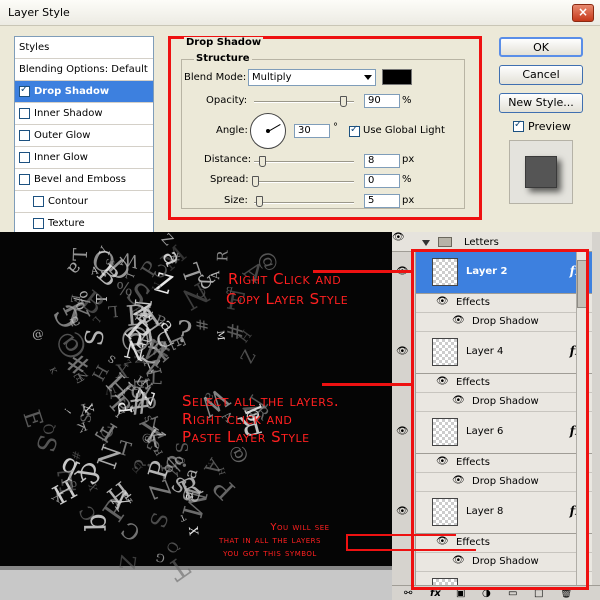  What do you see at coordinates (39, 12) in the screenshot?
I see `dialog-title: Layer Style` at bounding box center [39, 12].